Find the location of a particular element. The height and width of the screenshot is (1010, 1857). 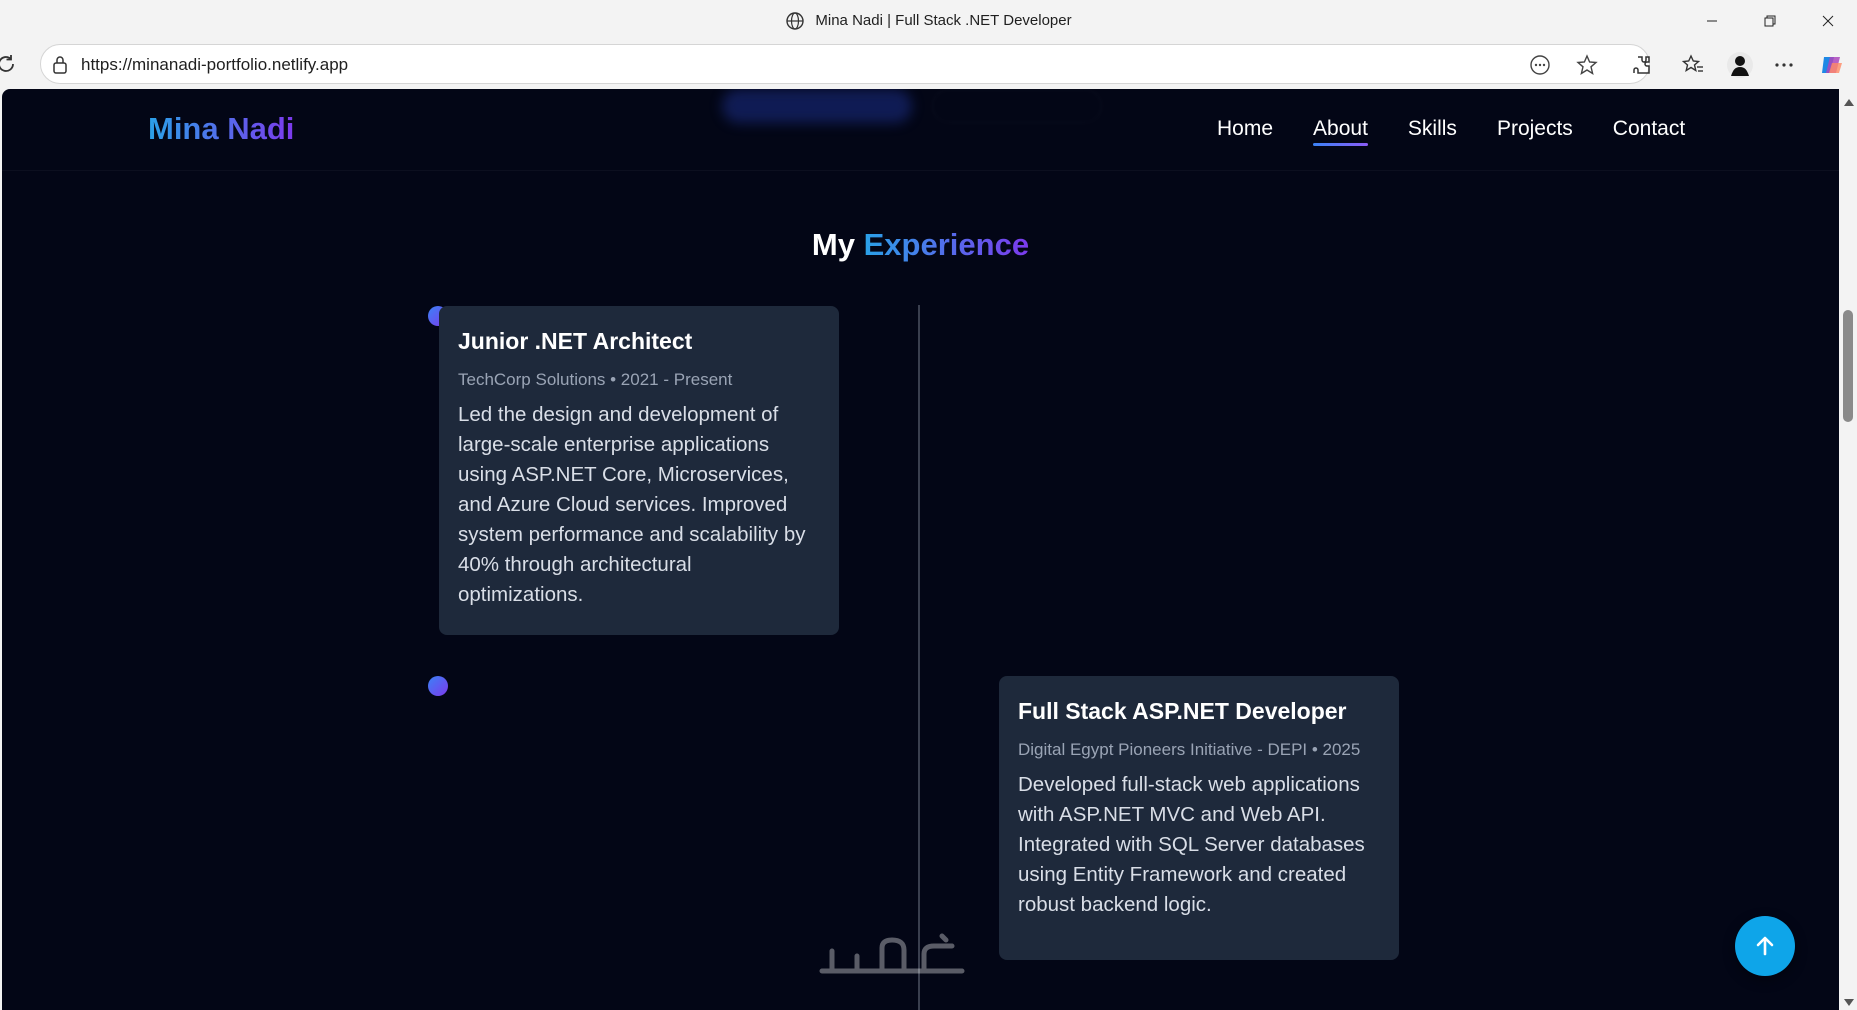

scroll-to-top-button is located at coordinates (1765, 946).